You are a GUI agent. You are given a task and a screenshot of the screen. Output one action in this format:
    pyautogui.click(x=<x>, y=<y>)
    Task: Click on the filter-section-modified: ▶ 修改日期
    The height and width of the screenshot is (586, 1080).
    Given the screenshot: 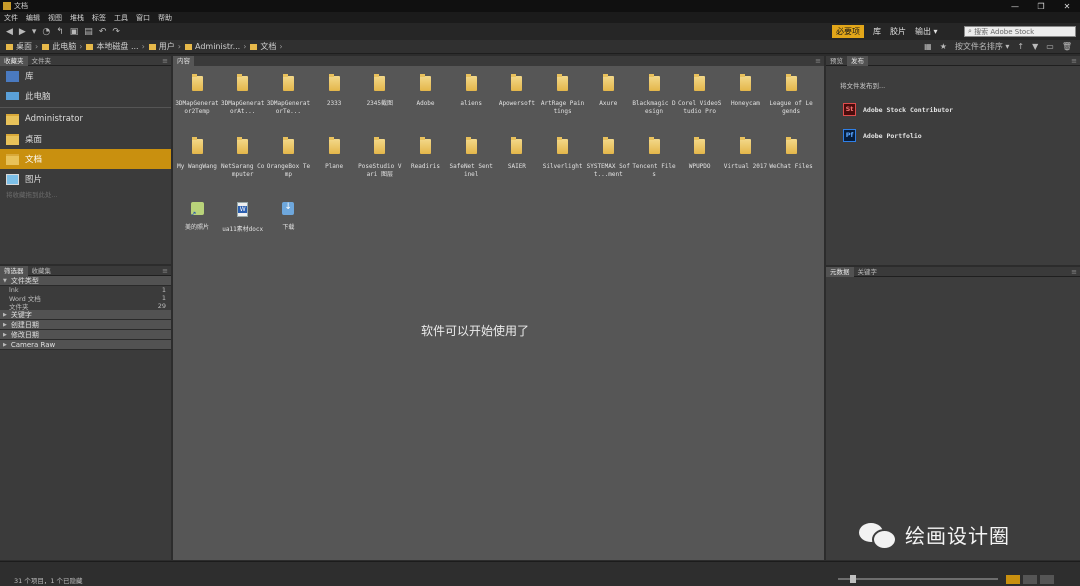 What is the action you would take?
    pyautogui.click(x=85, y=335)
    